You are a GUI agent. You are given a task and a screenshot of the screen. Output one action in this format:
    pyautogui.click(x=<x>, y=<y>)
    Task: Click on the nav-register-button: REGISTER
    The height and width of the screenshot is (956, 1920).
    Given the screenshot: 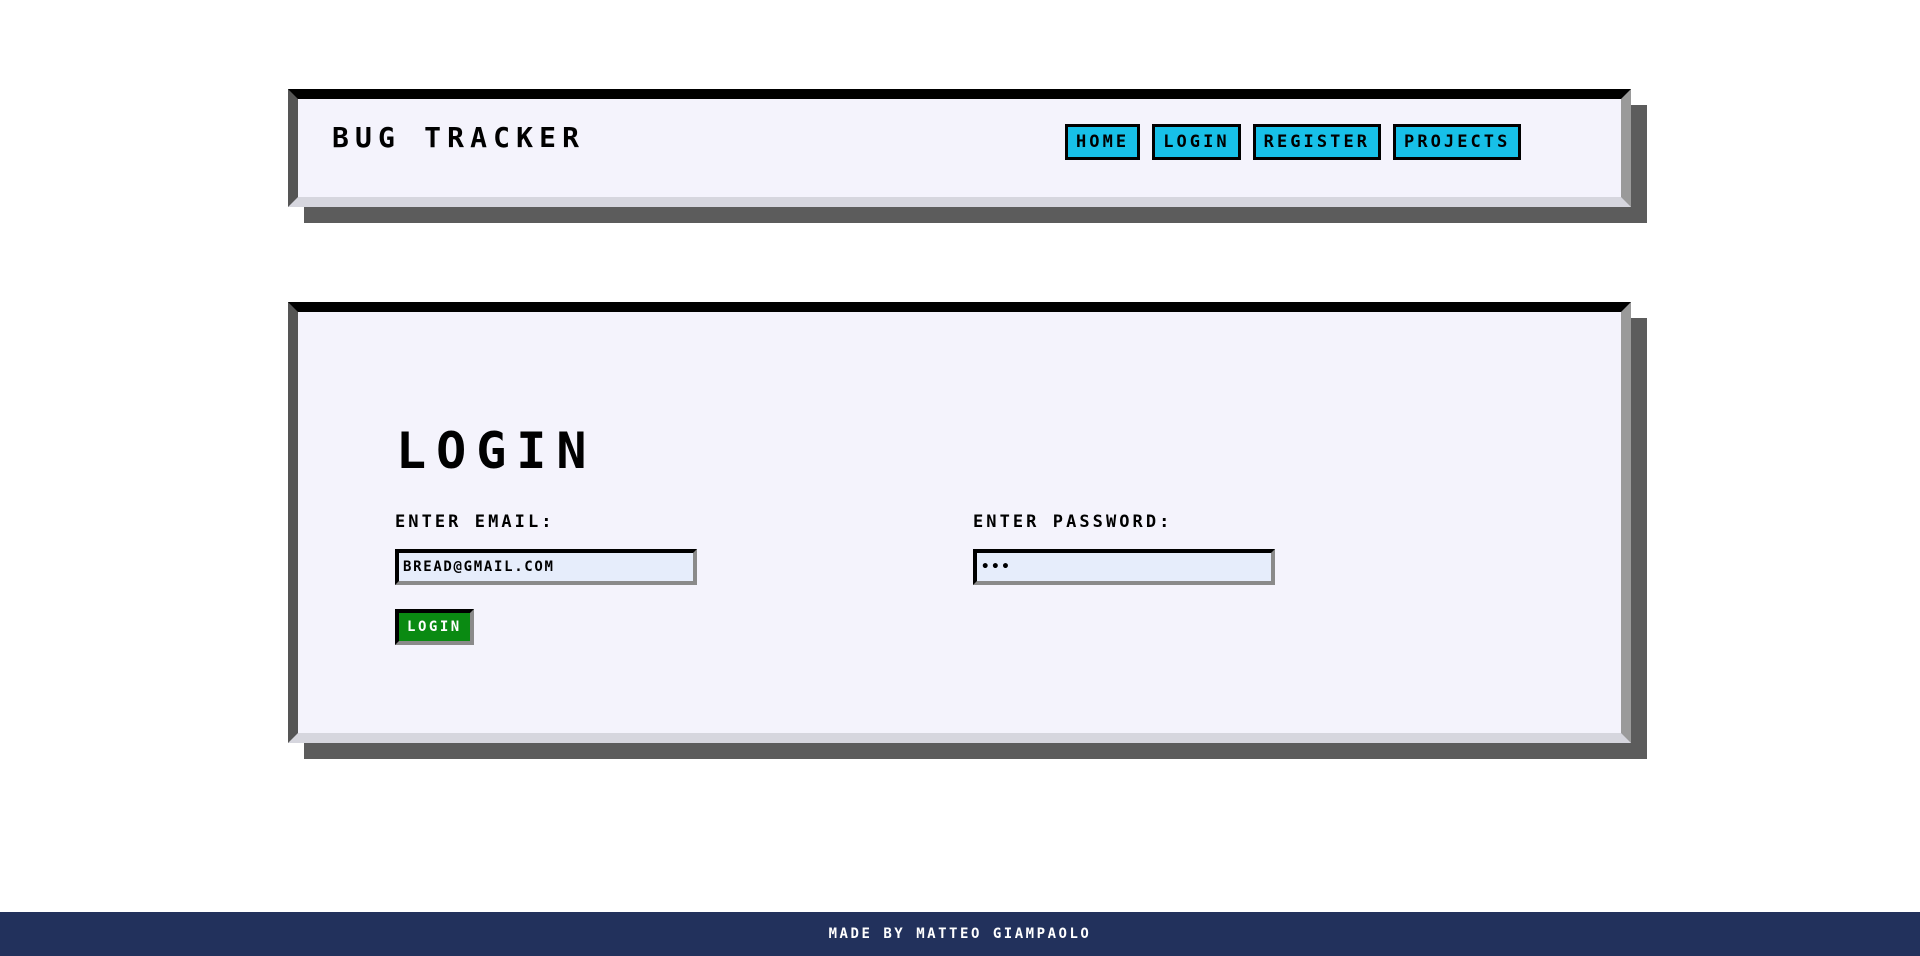 What is the action you would take?
    pyautogui.click(x=1317, y=142)
    